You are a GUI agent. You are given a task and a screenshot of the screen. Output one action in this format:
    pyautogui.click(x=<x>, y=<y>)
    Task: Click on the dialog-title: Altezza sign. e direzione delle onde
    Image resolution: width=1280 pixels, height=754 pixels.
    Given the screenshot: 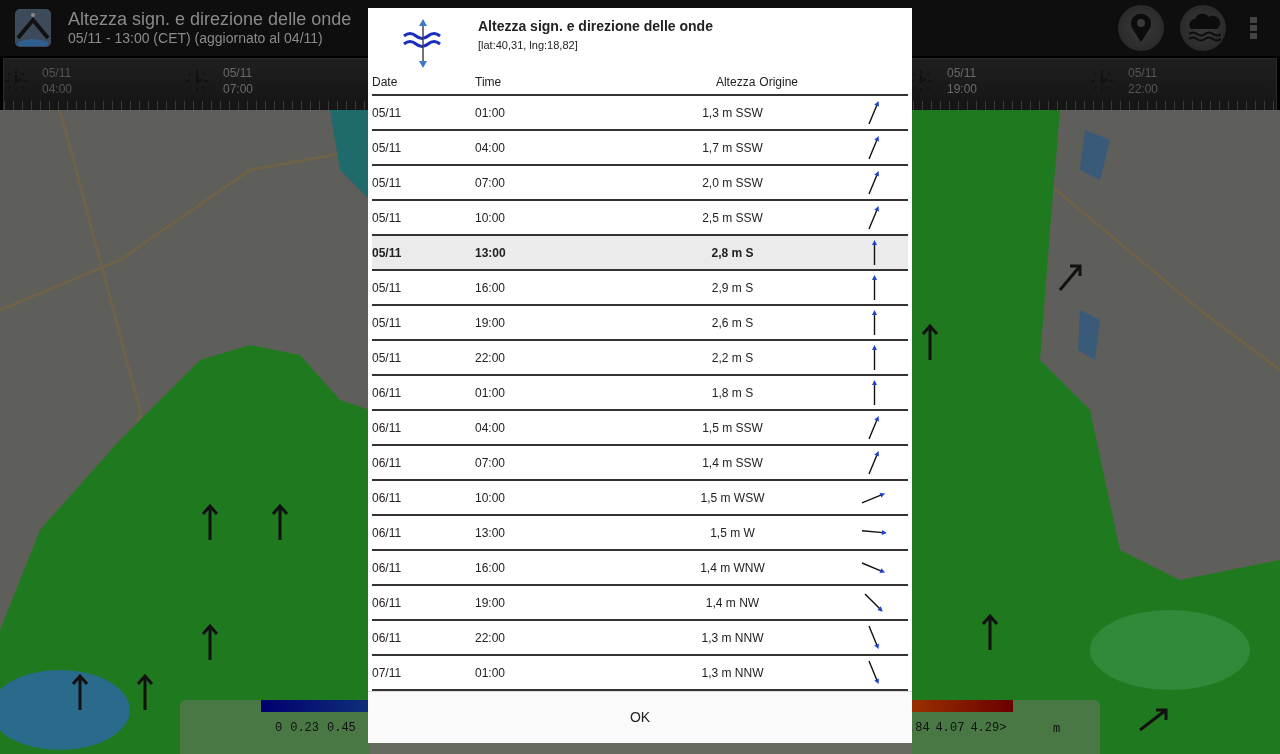 What is the action you would take?
    pyautogui.click(x=595, y=26)
    